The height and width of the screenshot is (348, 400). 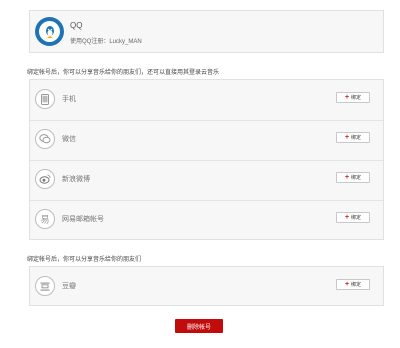 What do you see at coordinates (76, 25) in the screenshot?
I see `qq-account-name: QQ` at bounding box center [76, 25].